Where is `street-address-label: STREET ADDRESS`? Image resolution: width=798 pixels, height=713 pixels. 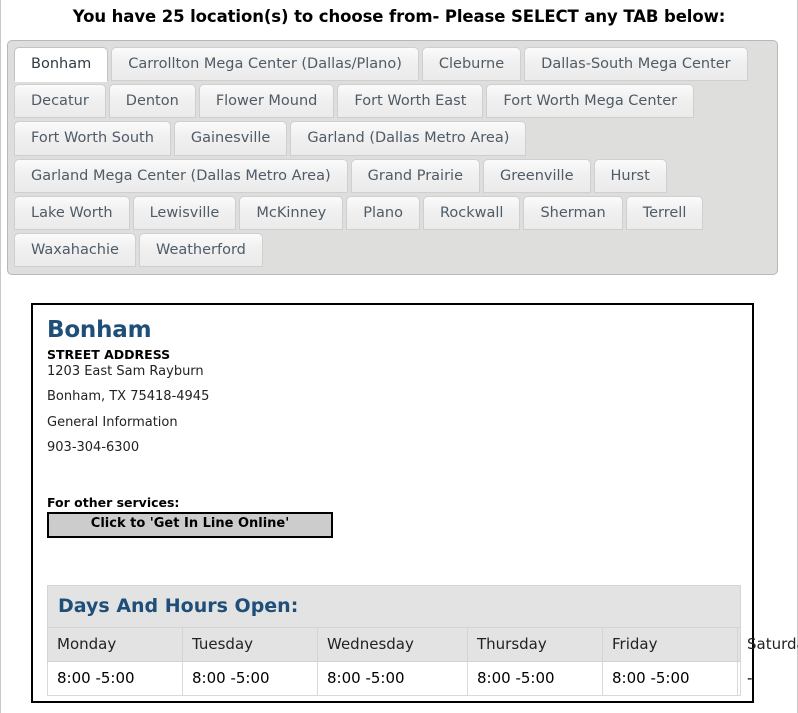 street-address-label: STREET ADDRESS is located at coordinates (109, 354).